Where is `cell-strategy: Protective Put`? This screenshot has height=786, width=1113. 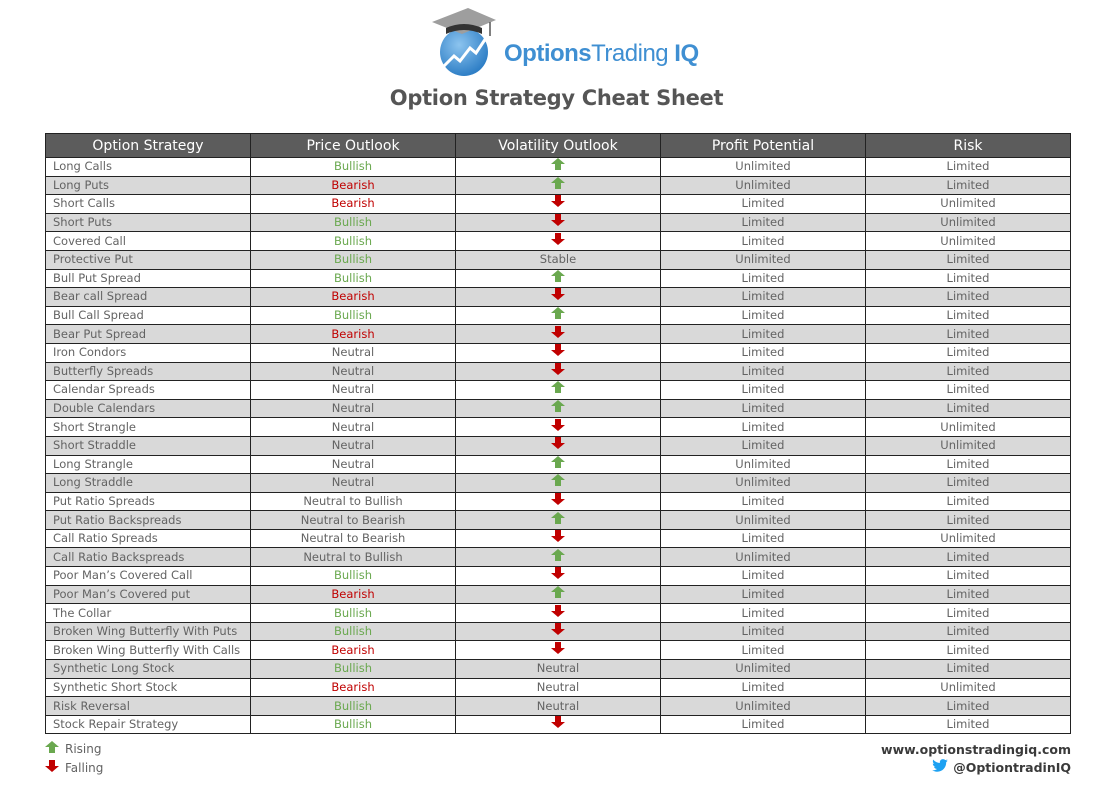 cell-strategy: Protective Put is located at coordinates (148, 259).